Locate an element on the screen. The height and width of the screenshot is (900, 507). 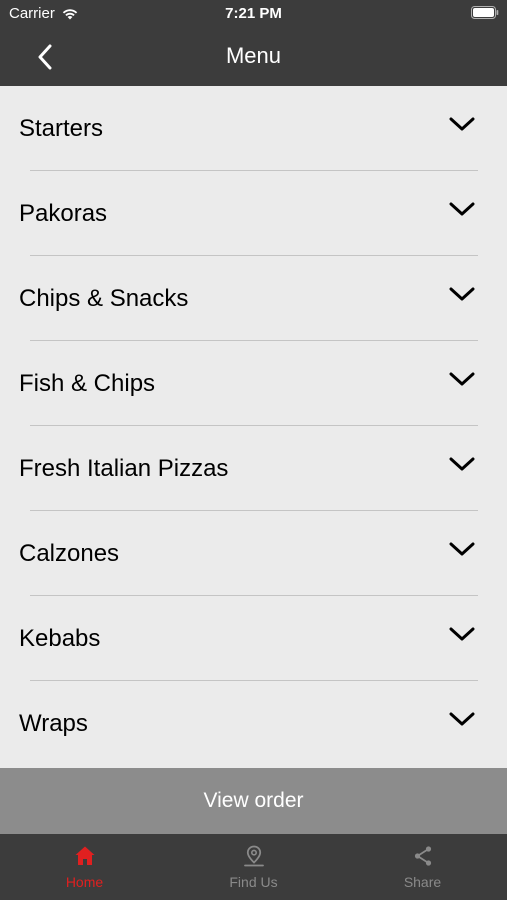
tab-bar: Home Find Us Share is located at coordinates (253, 867).